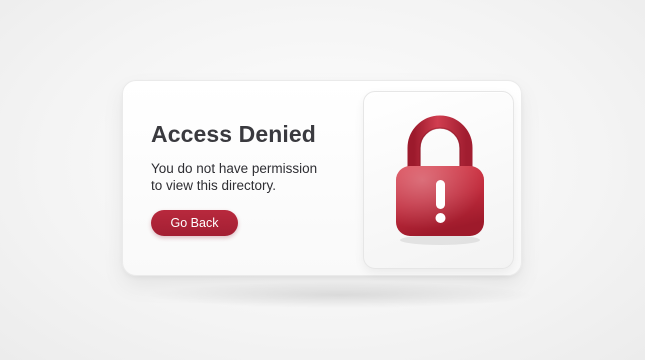 Image resolution: width=645 pixels, height=360 pixels. I want to click on lock-icon-tile, so click(438, 180).